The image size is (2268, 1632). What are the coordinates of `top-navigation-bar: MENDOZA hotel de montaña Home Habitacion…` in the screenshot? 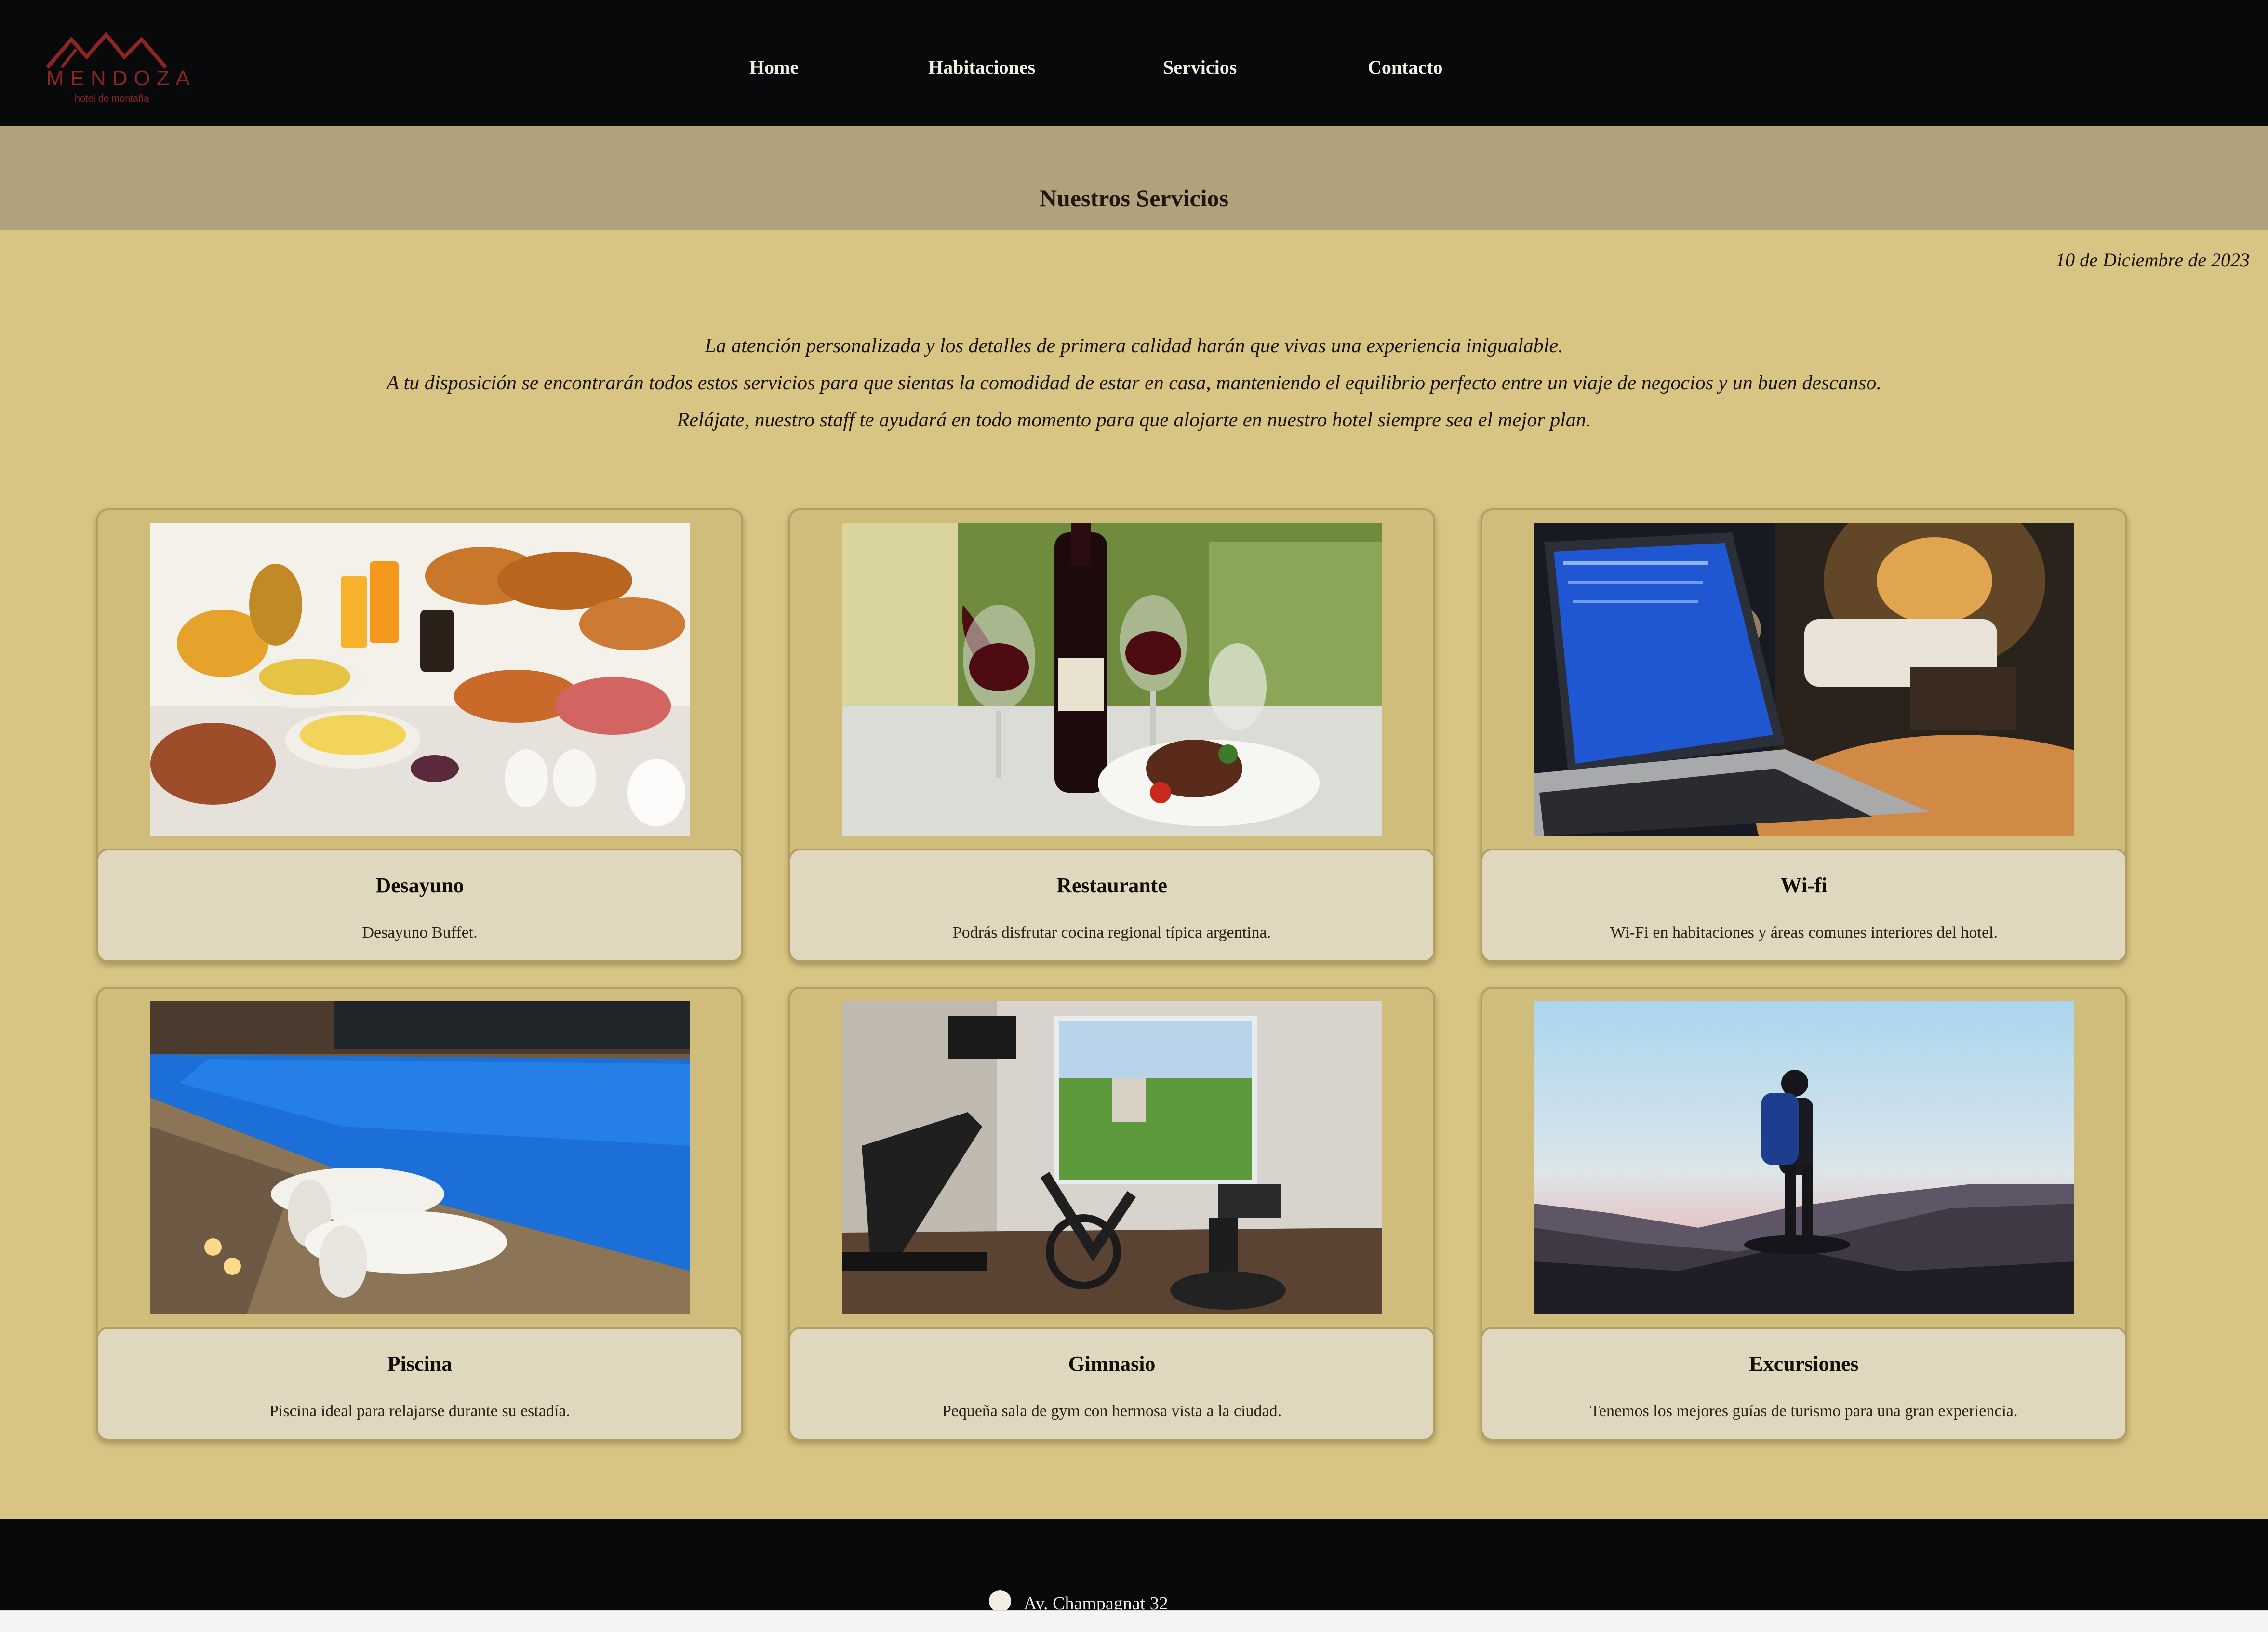 It's located at (1134, 63).